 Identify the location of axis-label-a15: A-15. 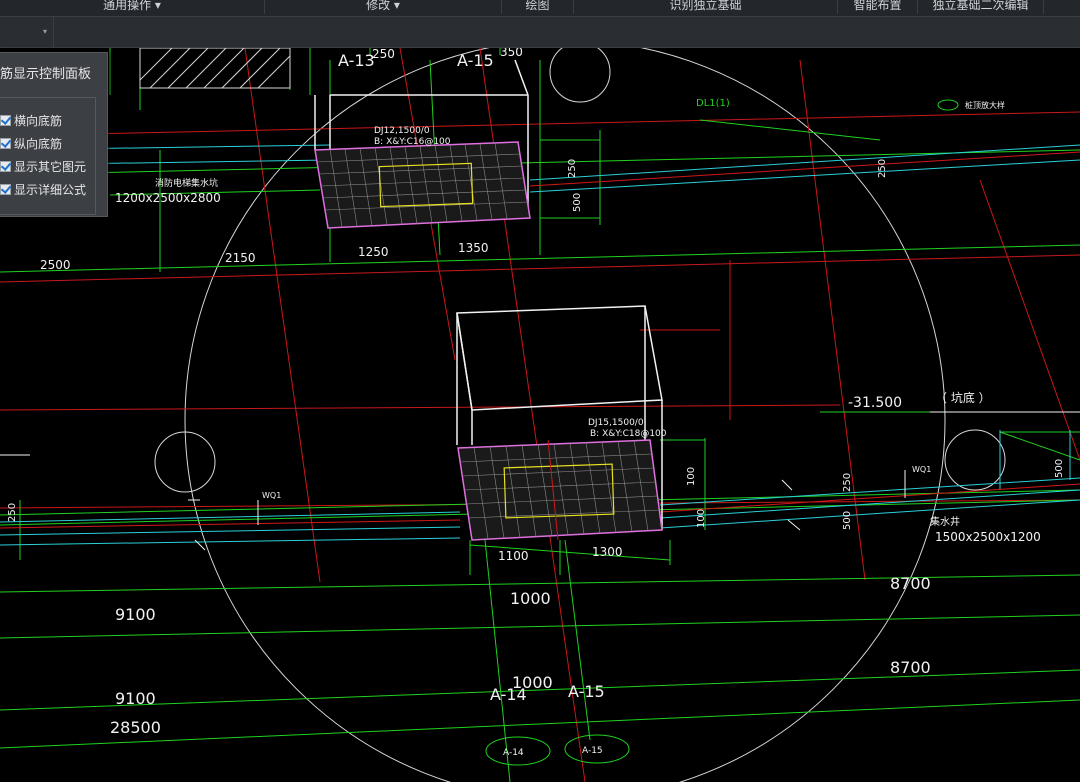
(586, 691).